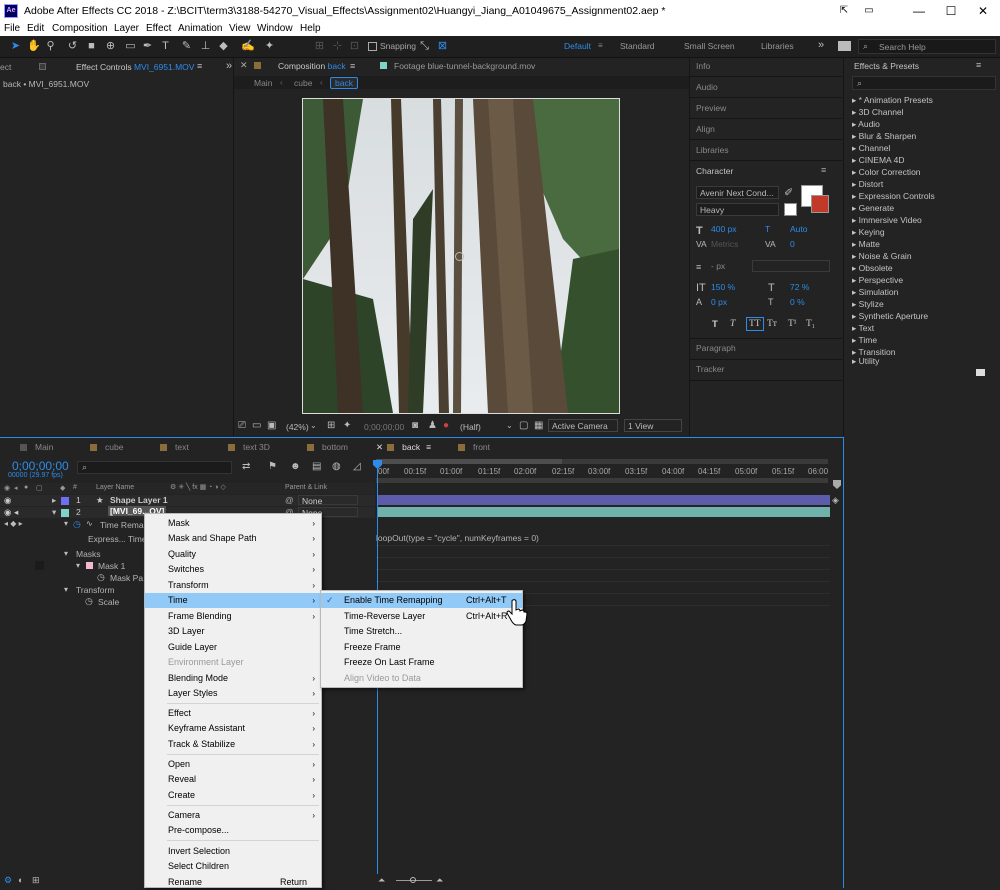 This screenshot has height=890, width=1000. Describe the element at coordinates (233, 779) in the screenshot. I see `menu-item-reveal: Reveal ›` at that location.